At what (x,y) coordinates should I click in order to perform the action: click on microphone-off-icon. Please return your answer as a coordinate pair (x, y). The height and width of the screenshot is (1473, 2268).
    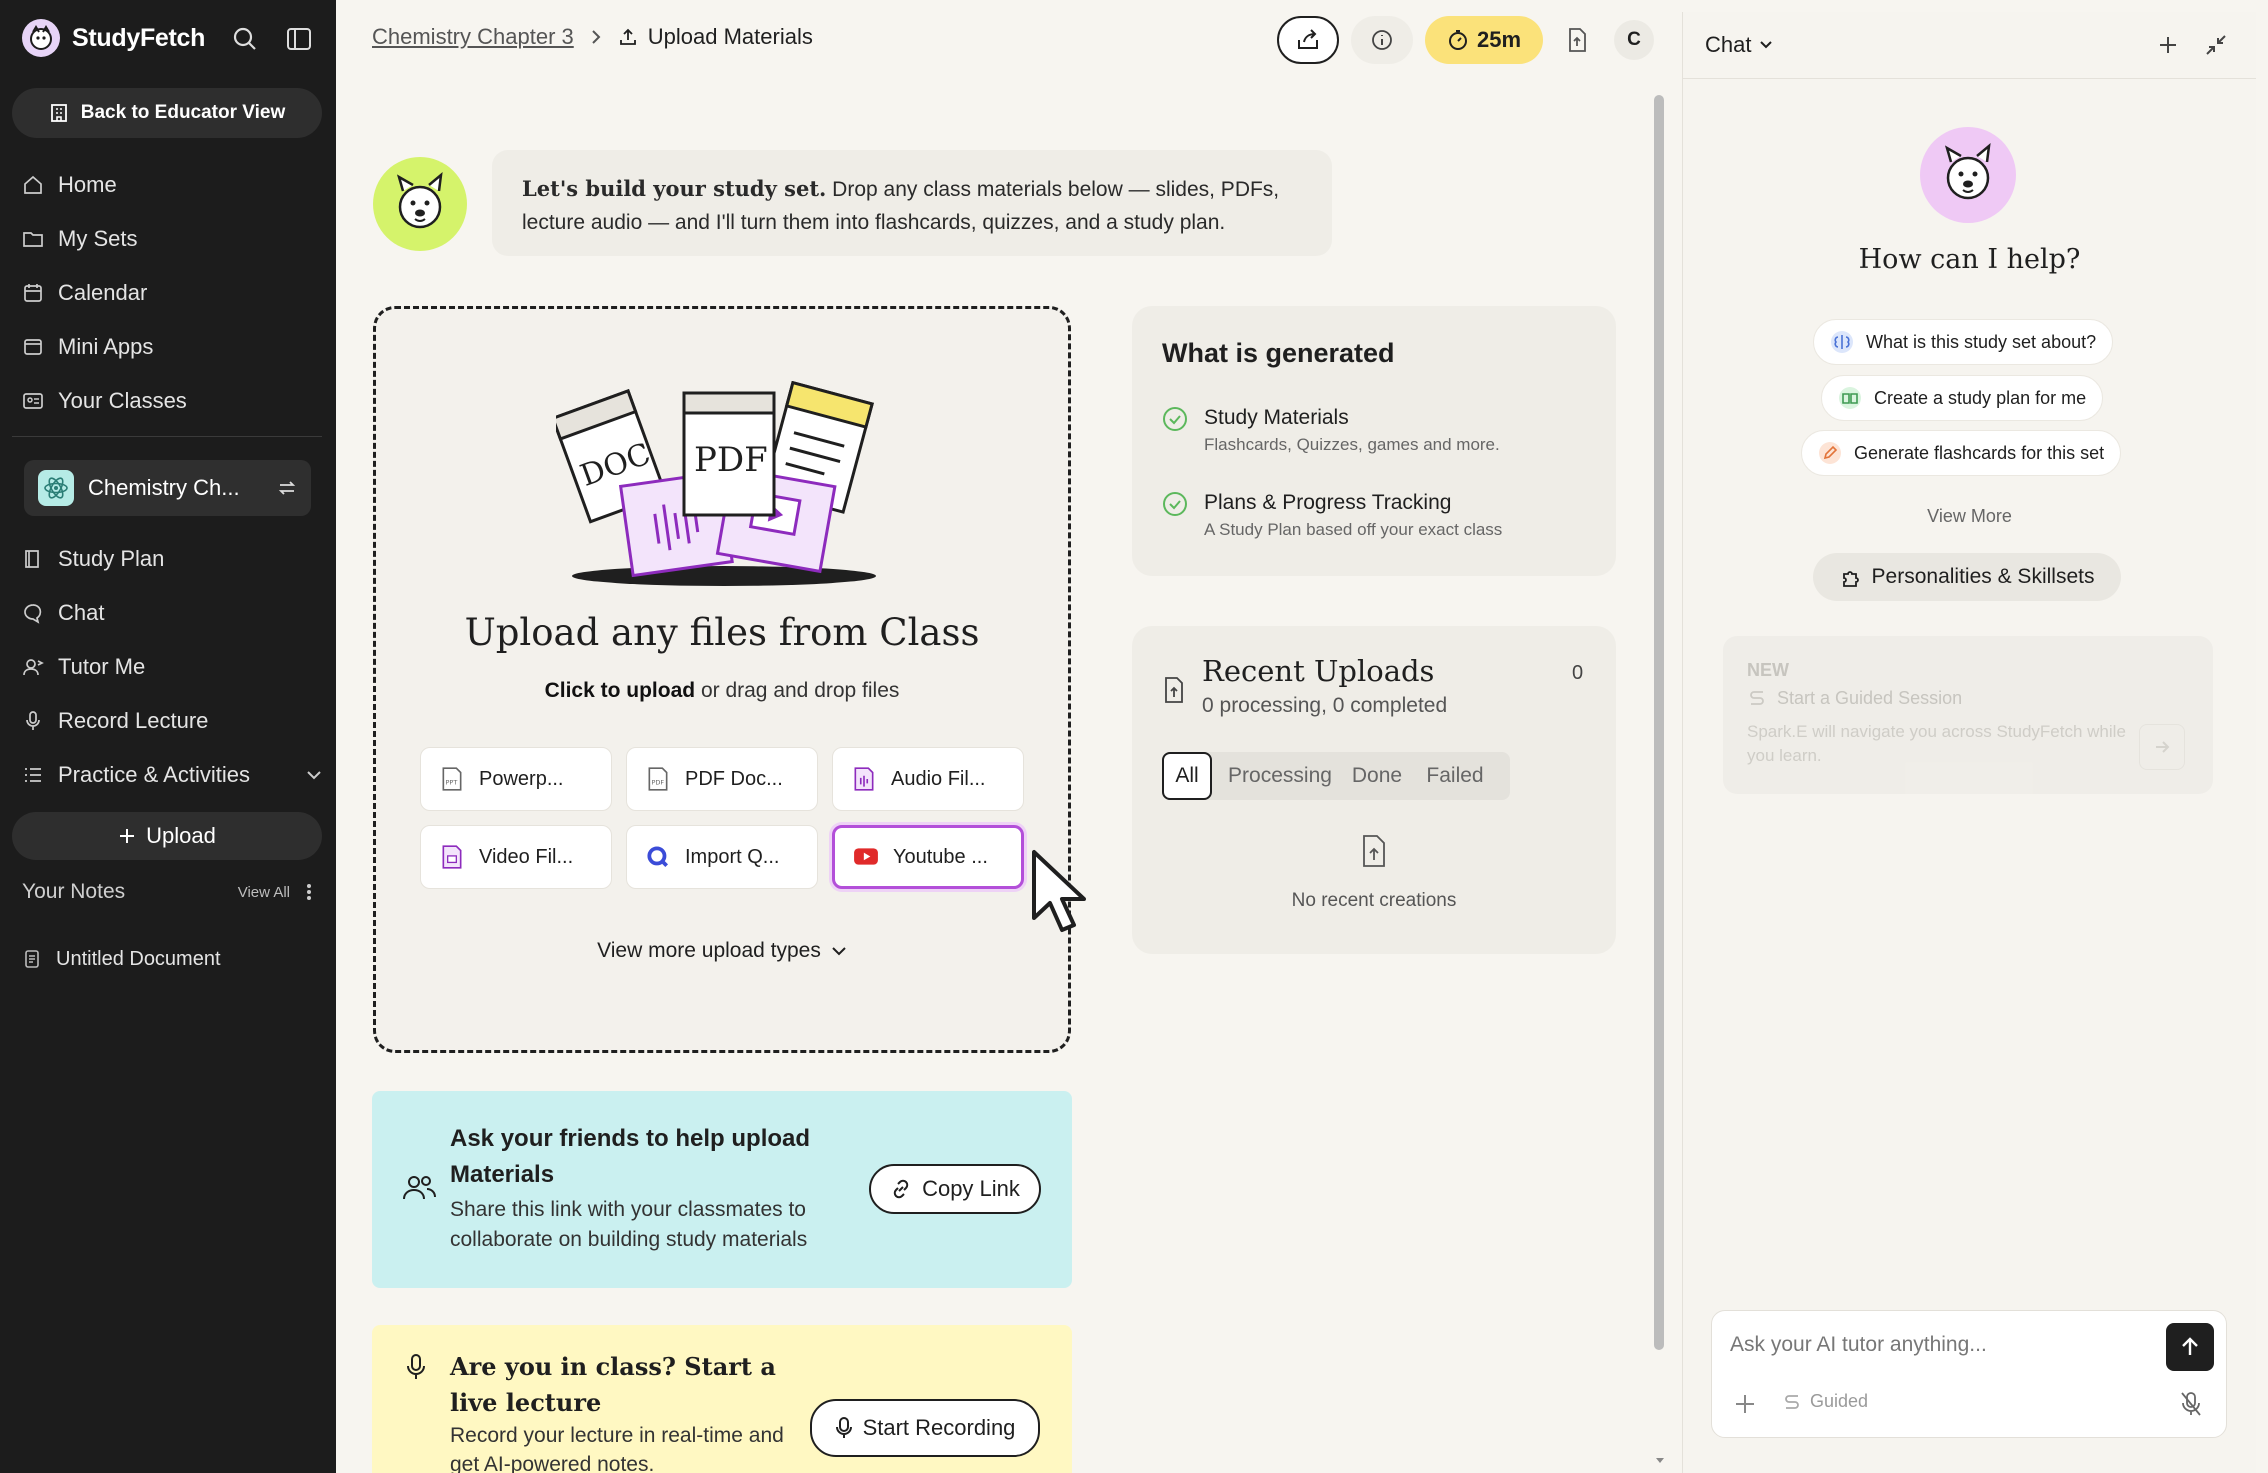
    Looking at the image, I should click on (2191, 1404).